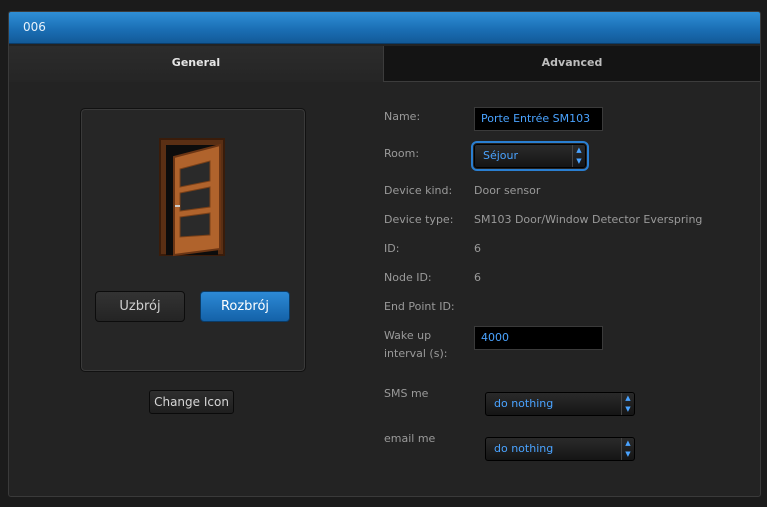 This screenshot has width=767, height=507. What do you see at coordinates (524, 403) in the screenshot?
I see `sms-me-select-value: do nothing` at bounding box center [524, 403].